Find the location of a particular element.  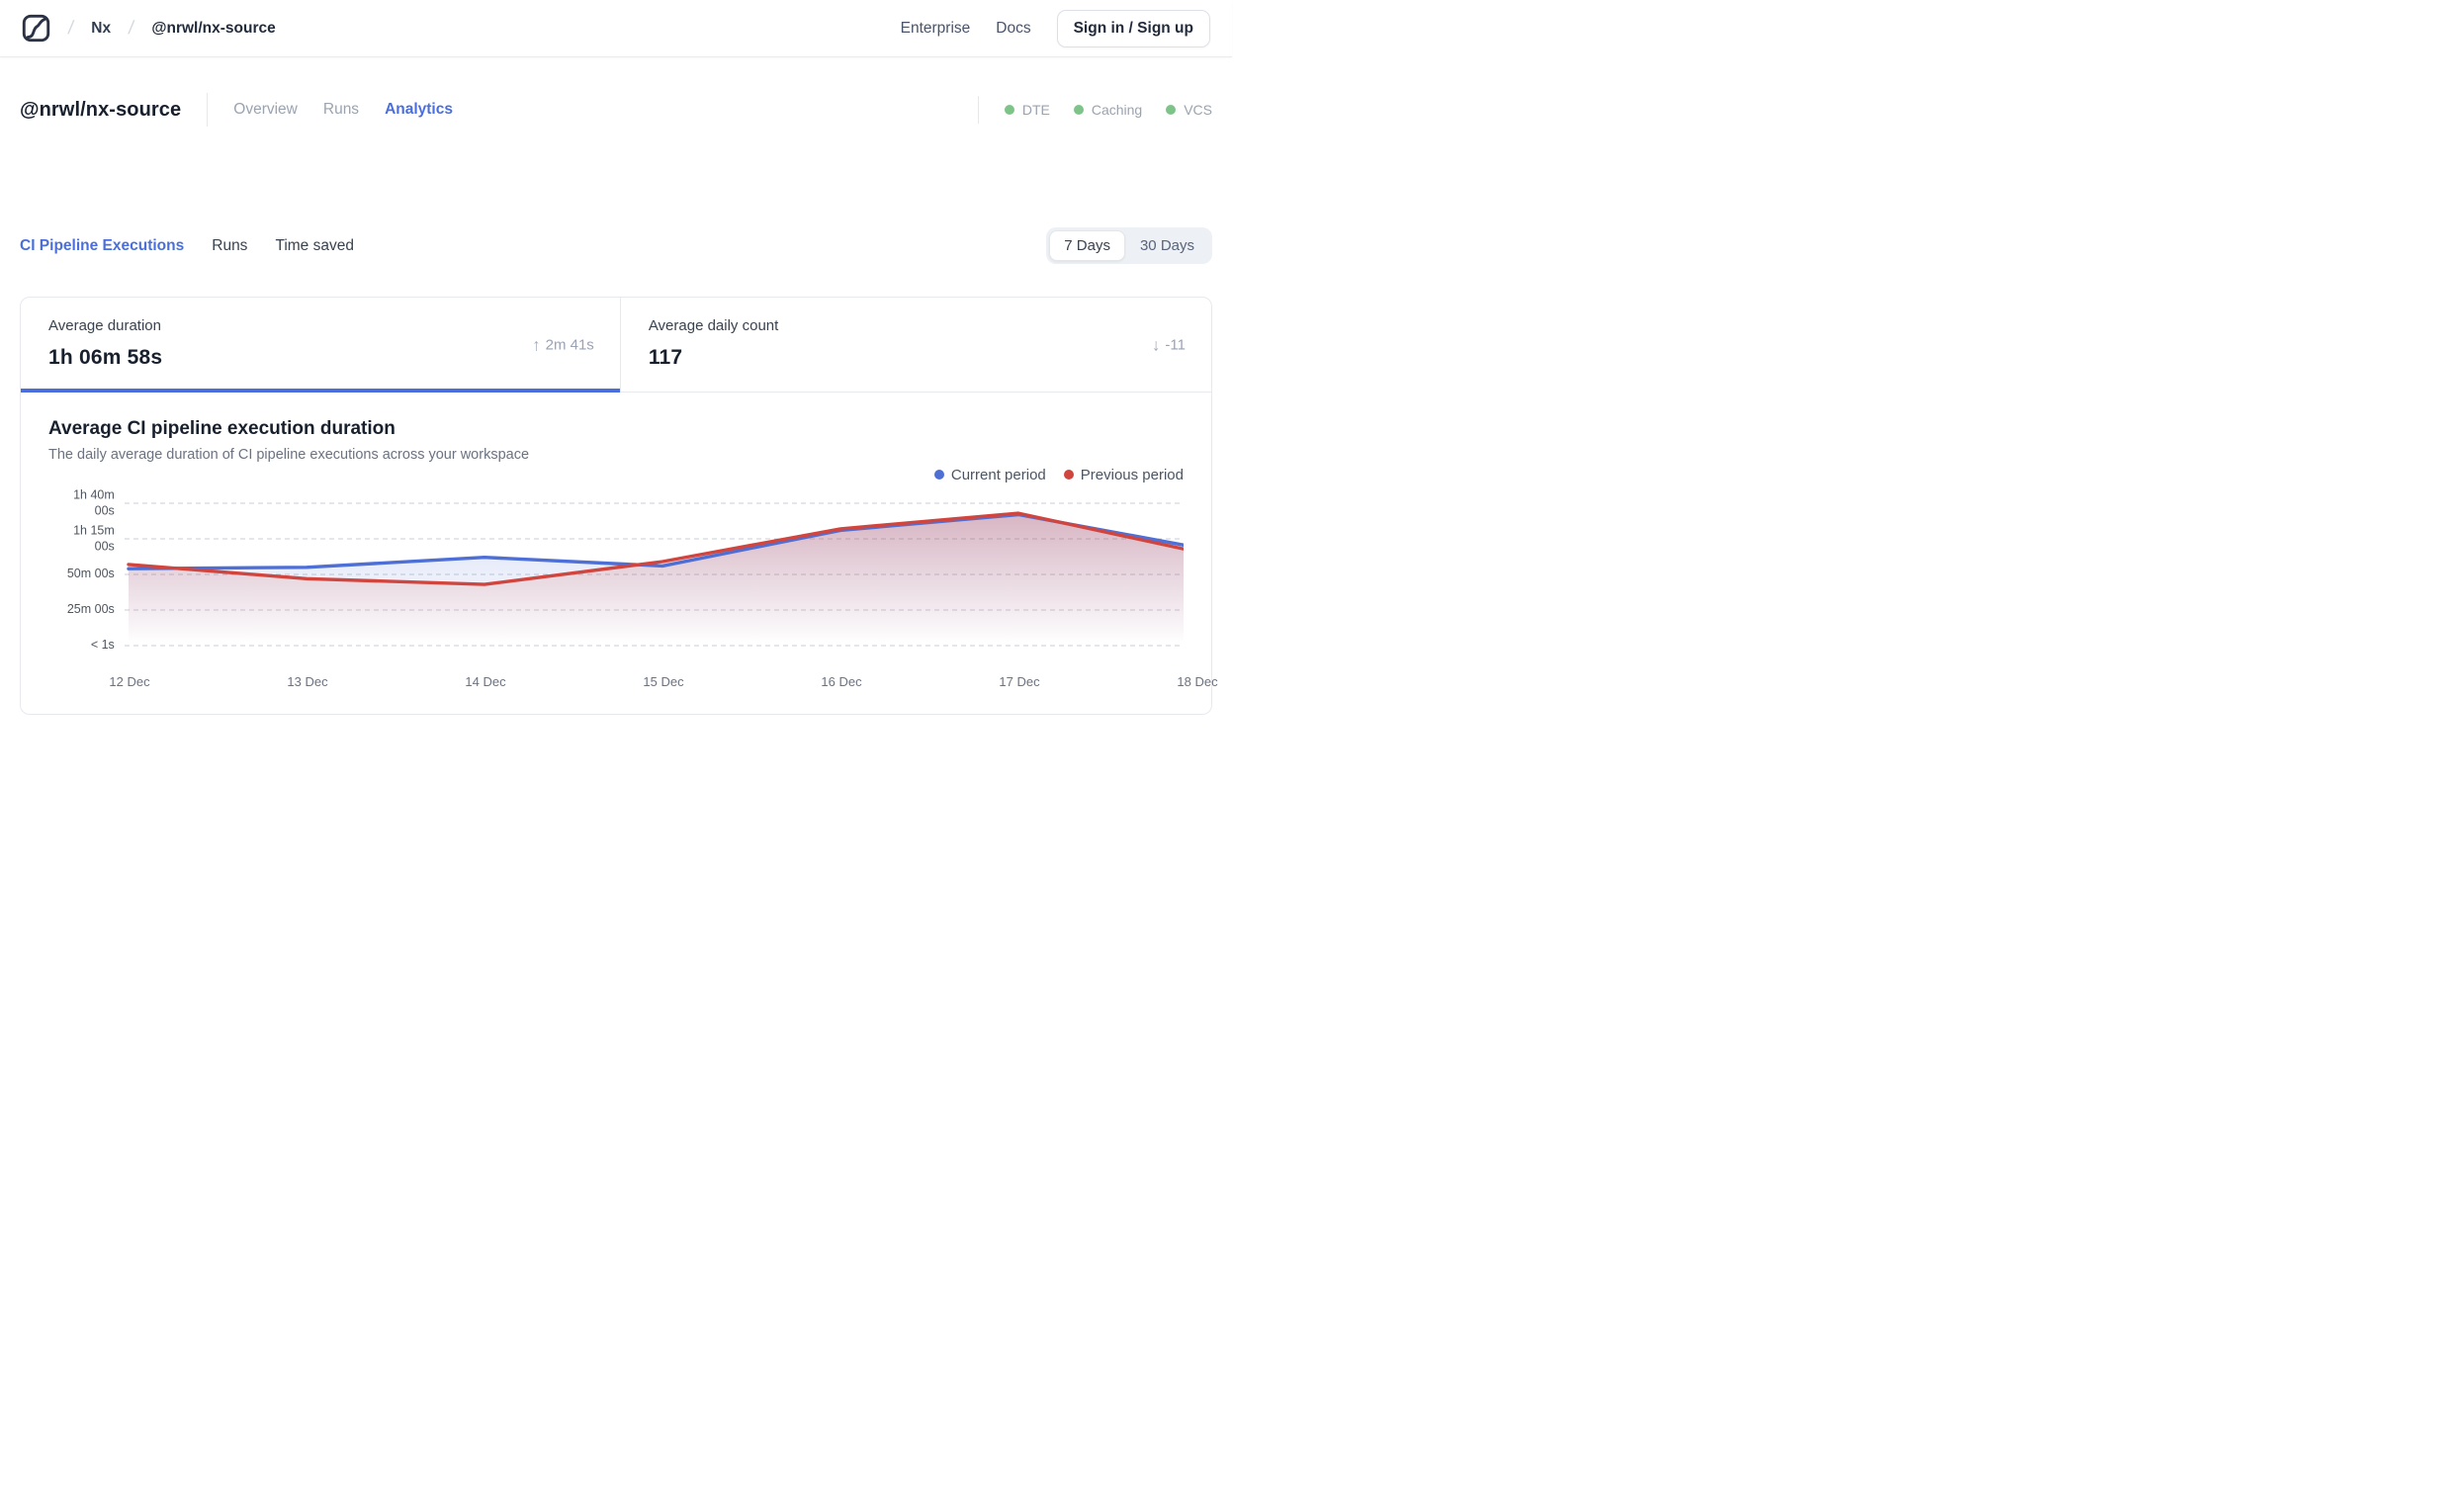

stat-value: 117 is located at coordinates (666, 358).